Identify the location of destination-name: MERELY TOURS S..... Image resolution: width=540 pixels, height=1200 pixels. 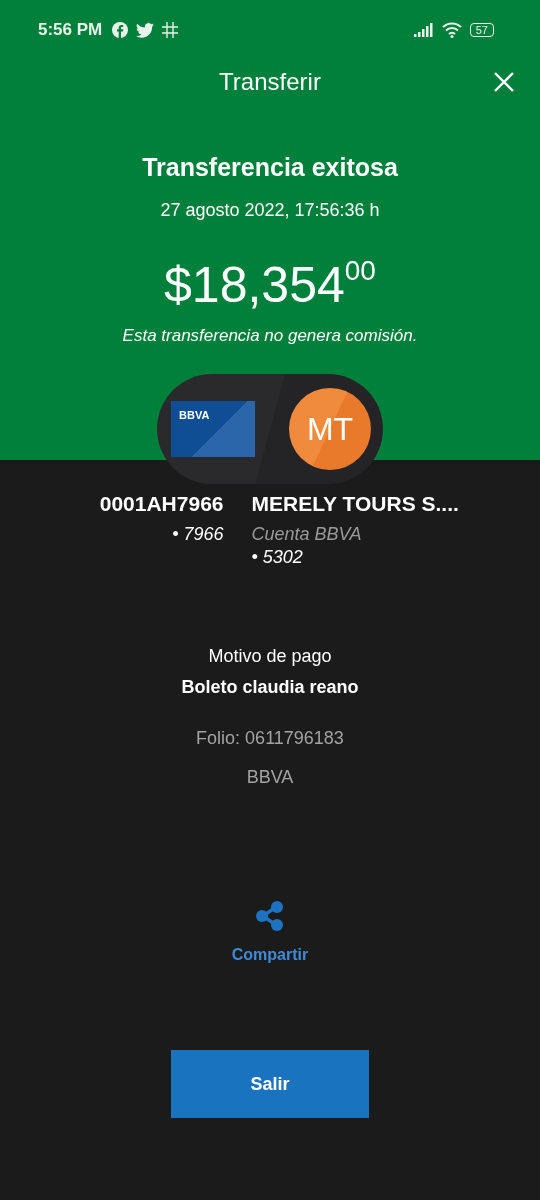
(355, 504).